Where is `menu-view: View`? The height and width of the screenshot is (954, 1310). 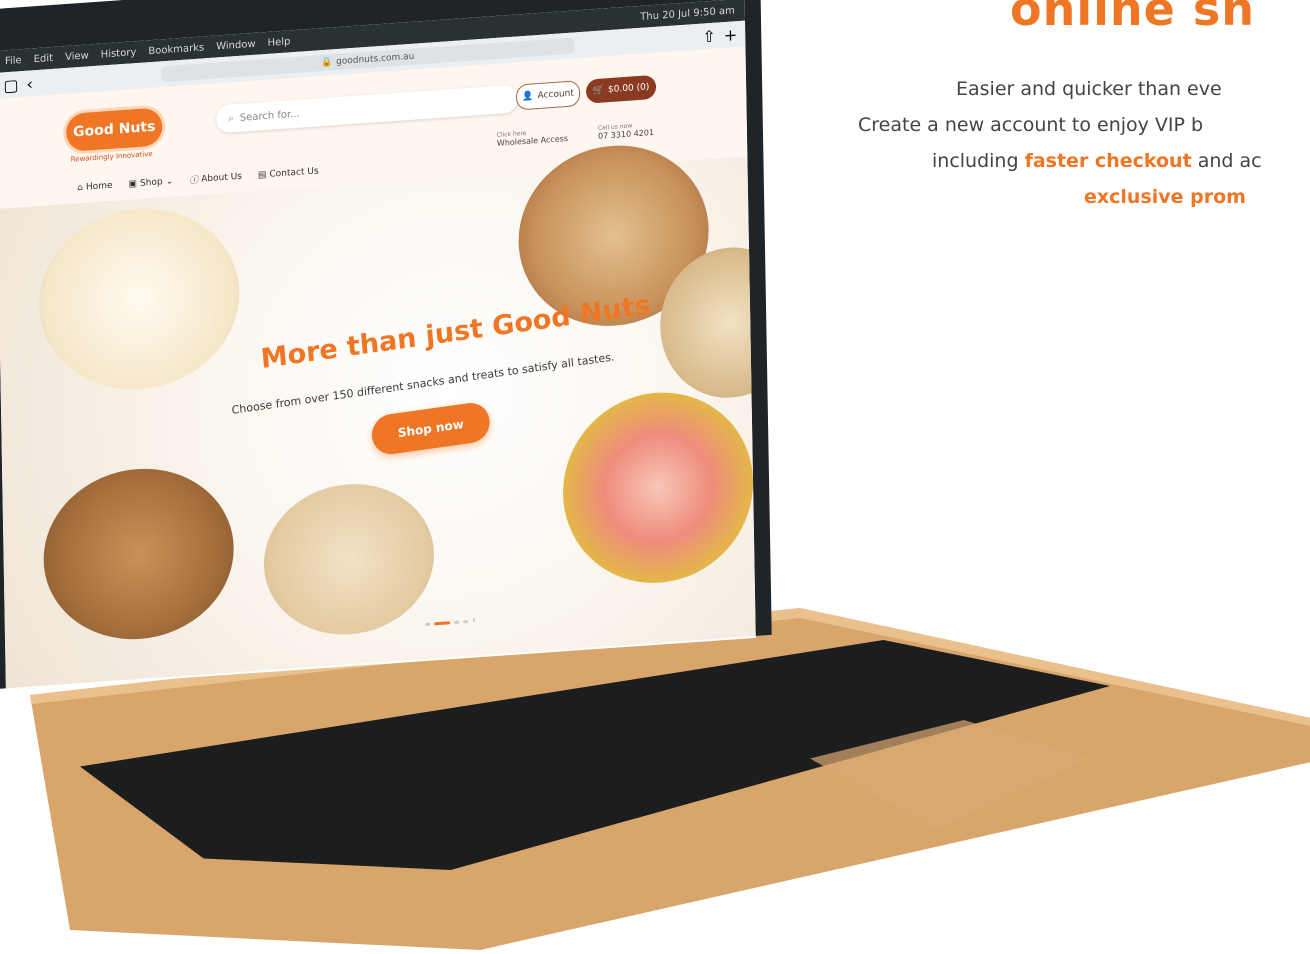 menu-view: View is located at coordinates (77, 56).